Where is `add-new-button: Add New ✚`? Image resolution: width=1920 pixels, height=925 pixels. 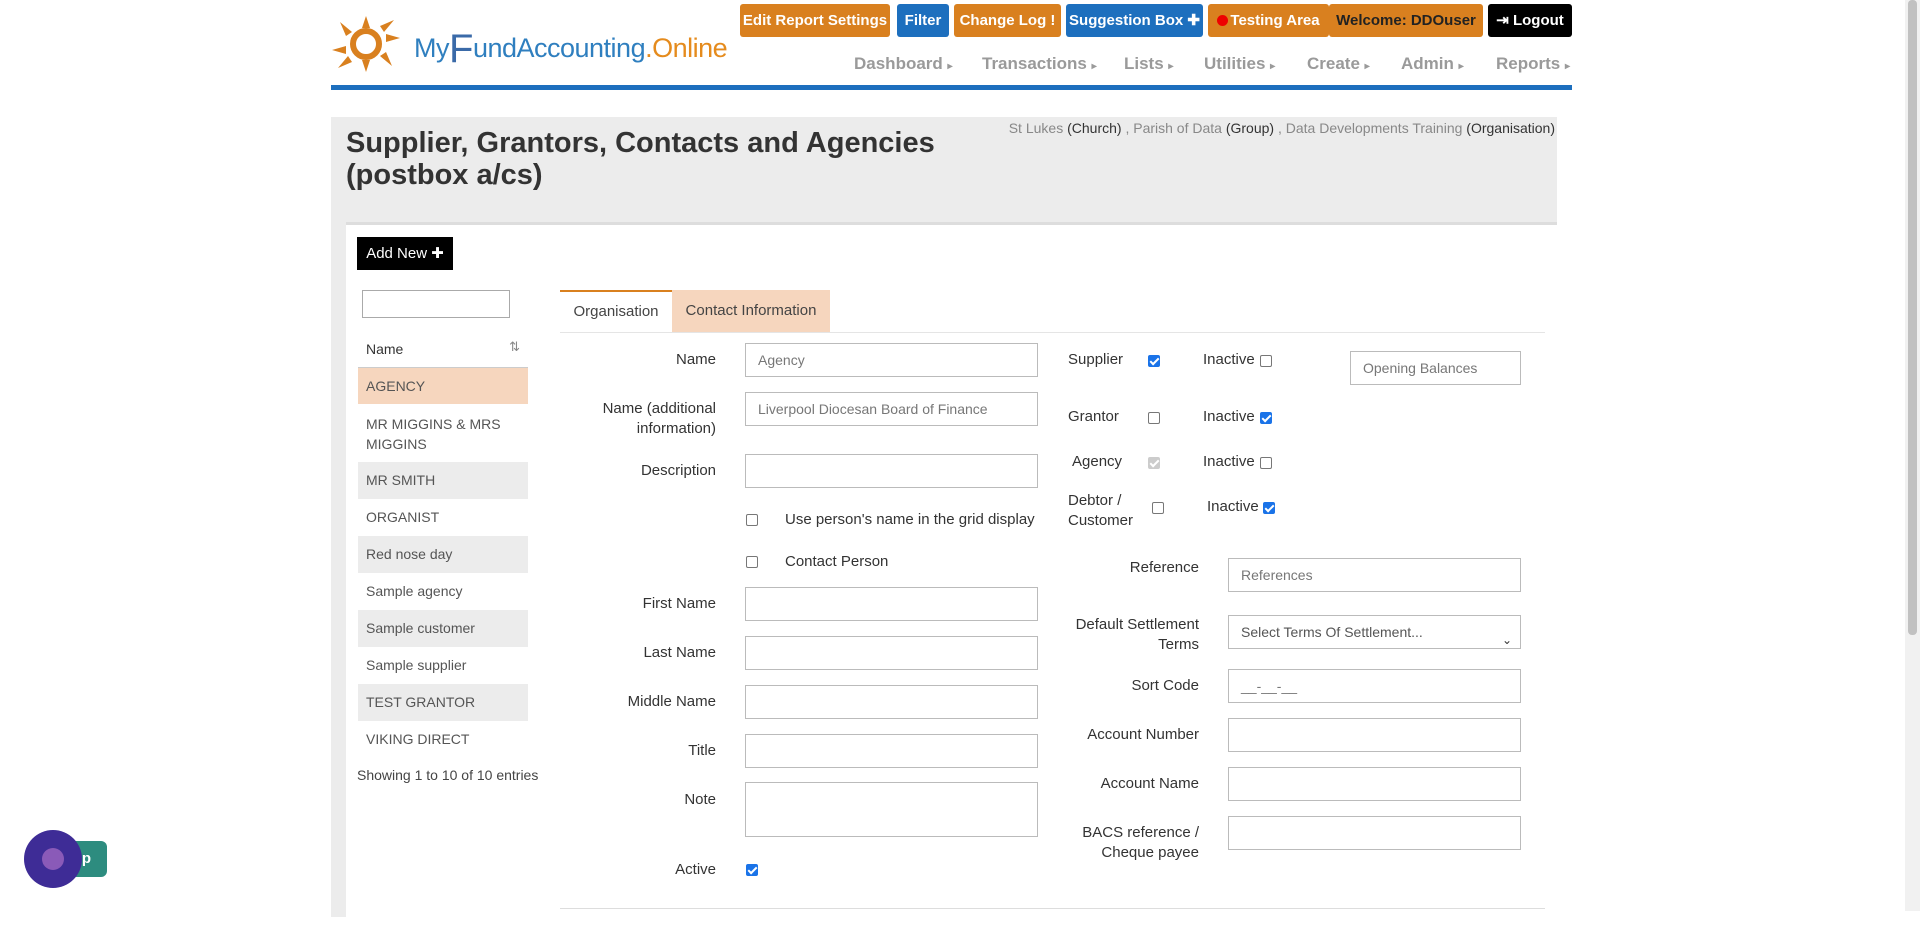
add-new-button: Add New ✚ is located at coordinates (405, 253).